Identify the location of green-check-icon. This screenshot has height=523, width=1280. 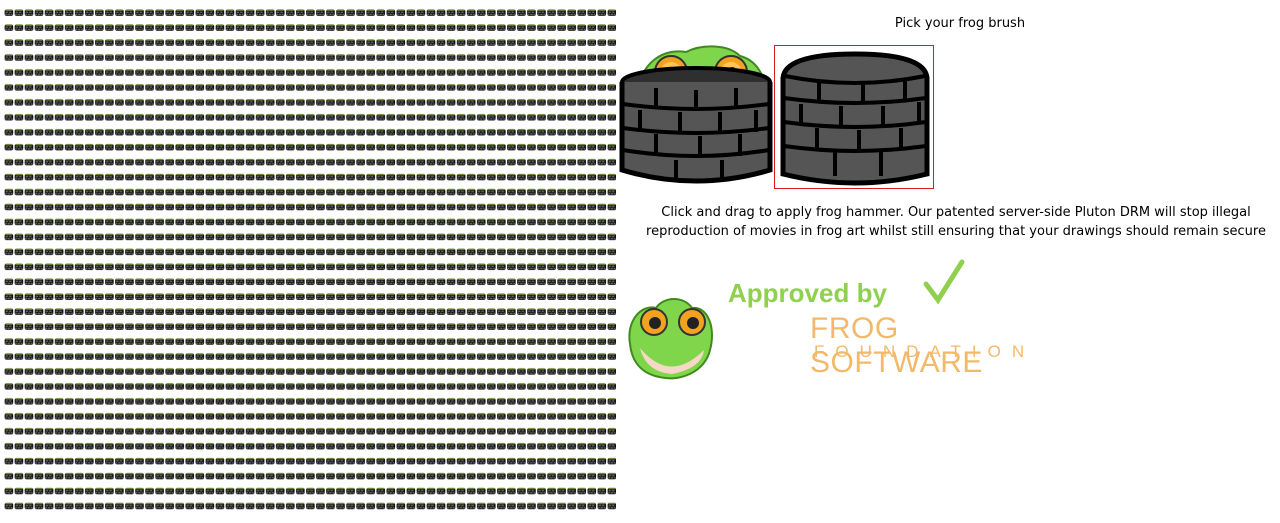
(944, 282).